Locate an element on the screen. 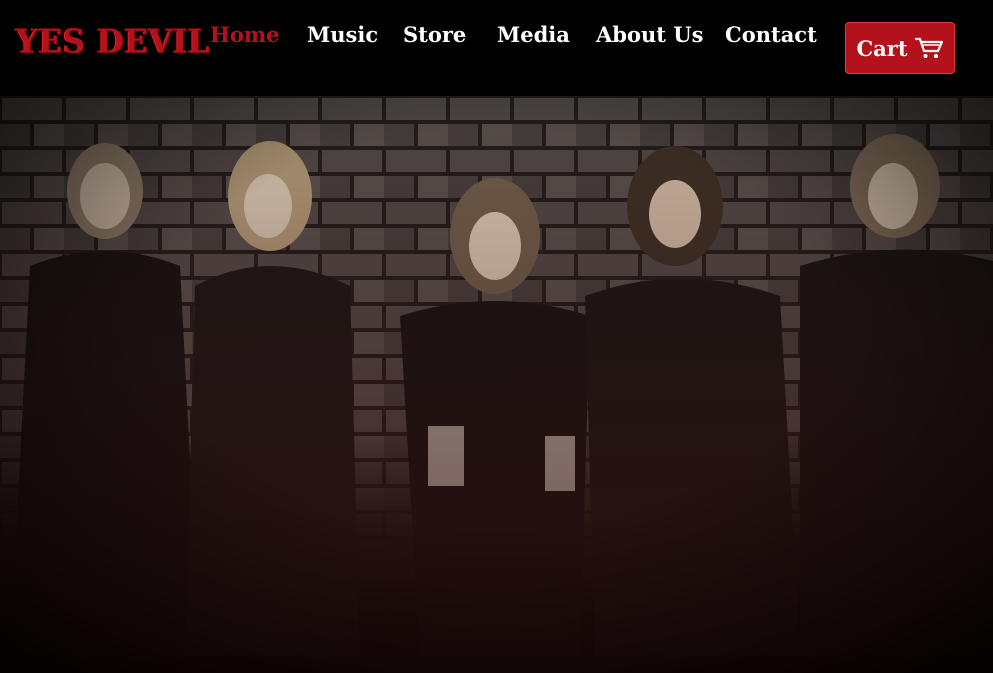 The width and height of the screenshot is (993, 673). nav-item-store: Store is located at coordinates (434, 34).